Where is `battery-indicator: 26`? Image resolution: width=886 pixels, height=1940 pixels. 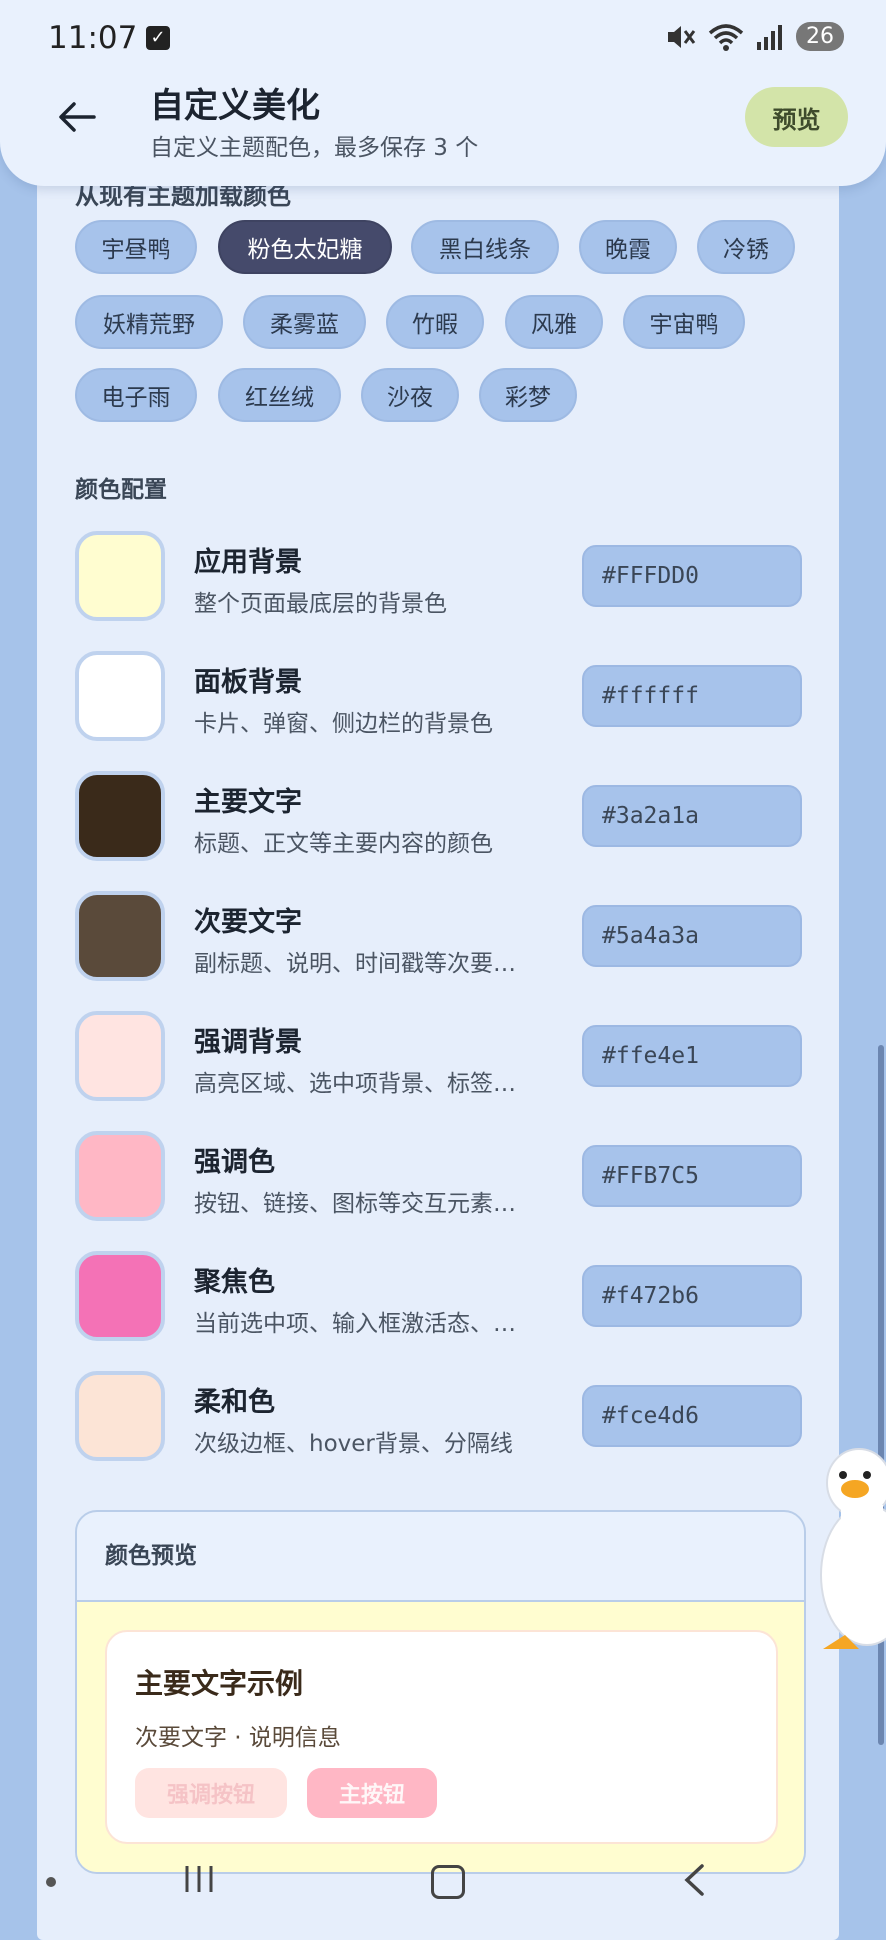
battery-indicator: 26 is located at coordinates (820, 36).